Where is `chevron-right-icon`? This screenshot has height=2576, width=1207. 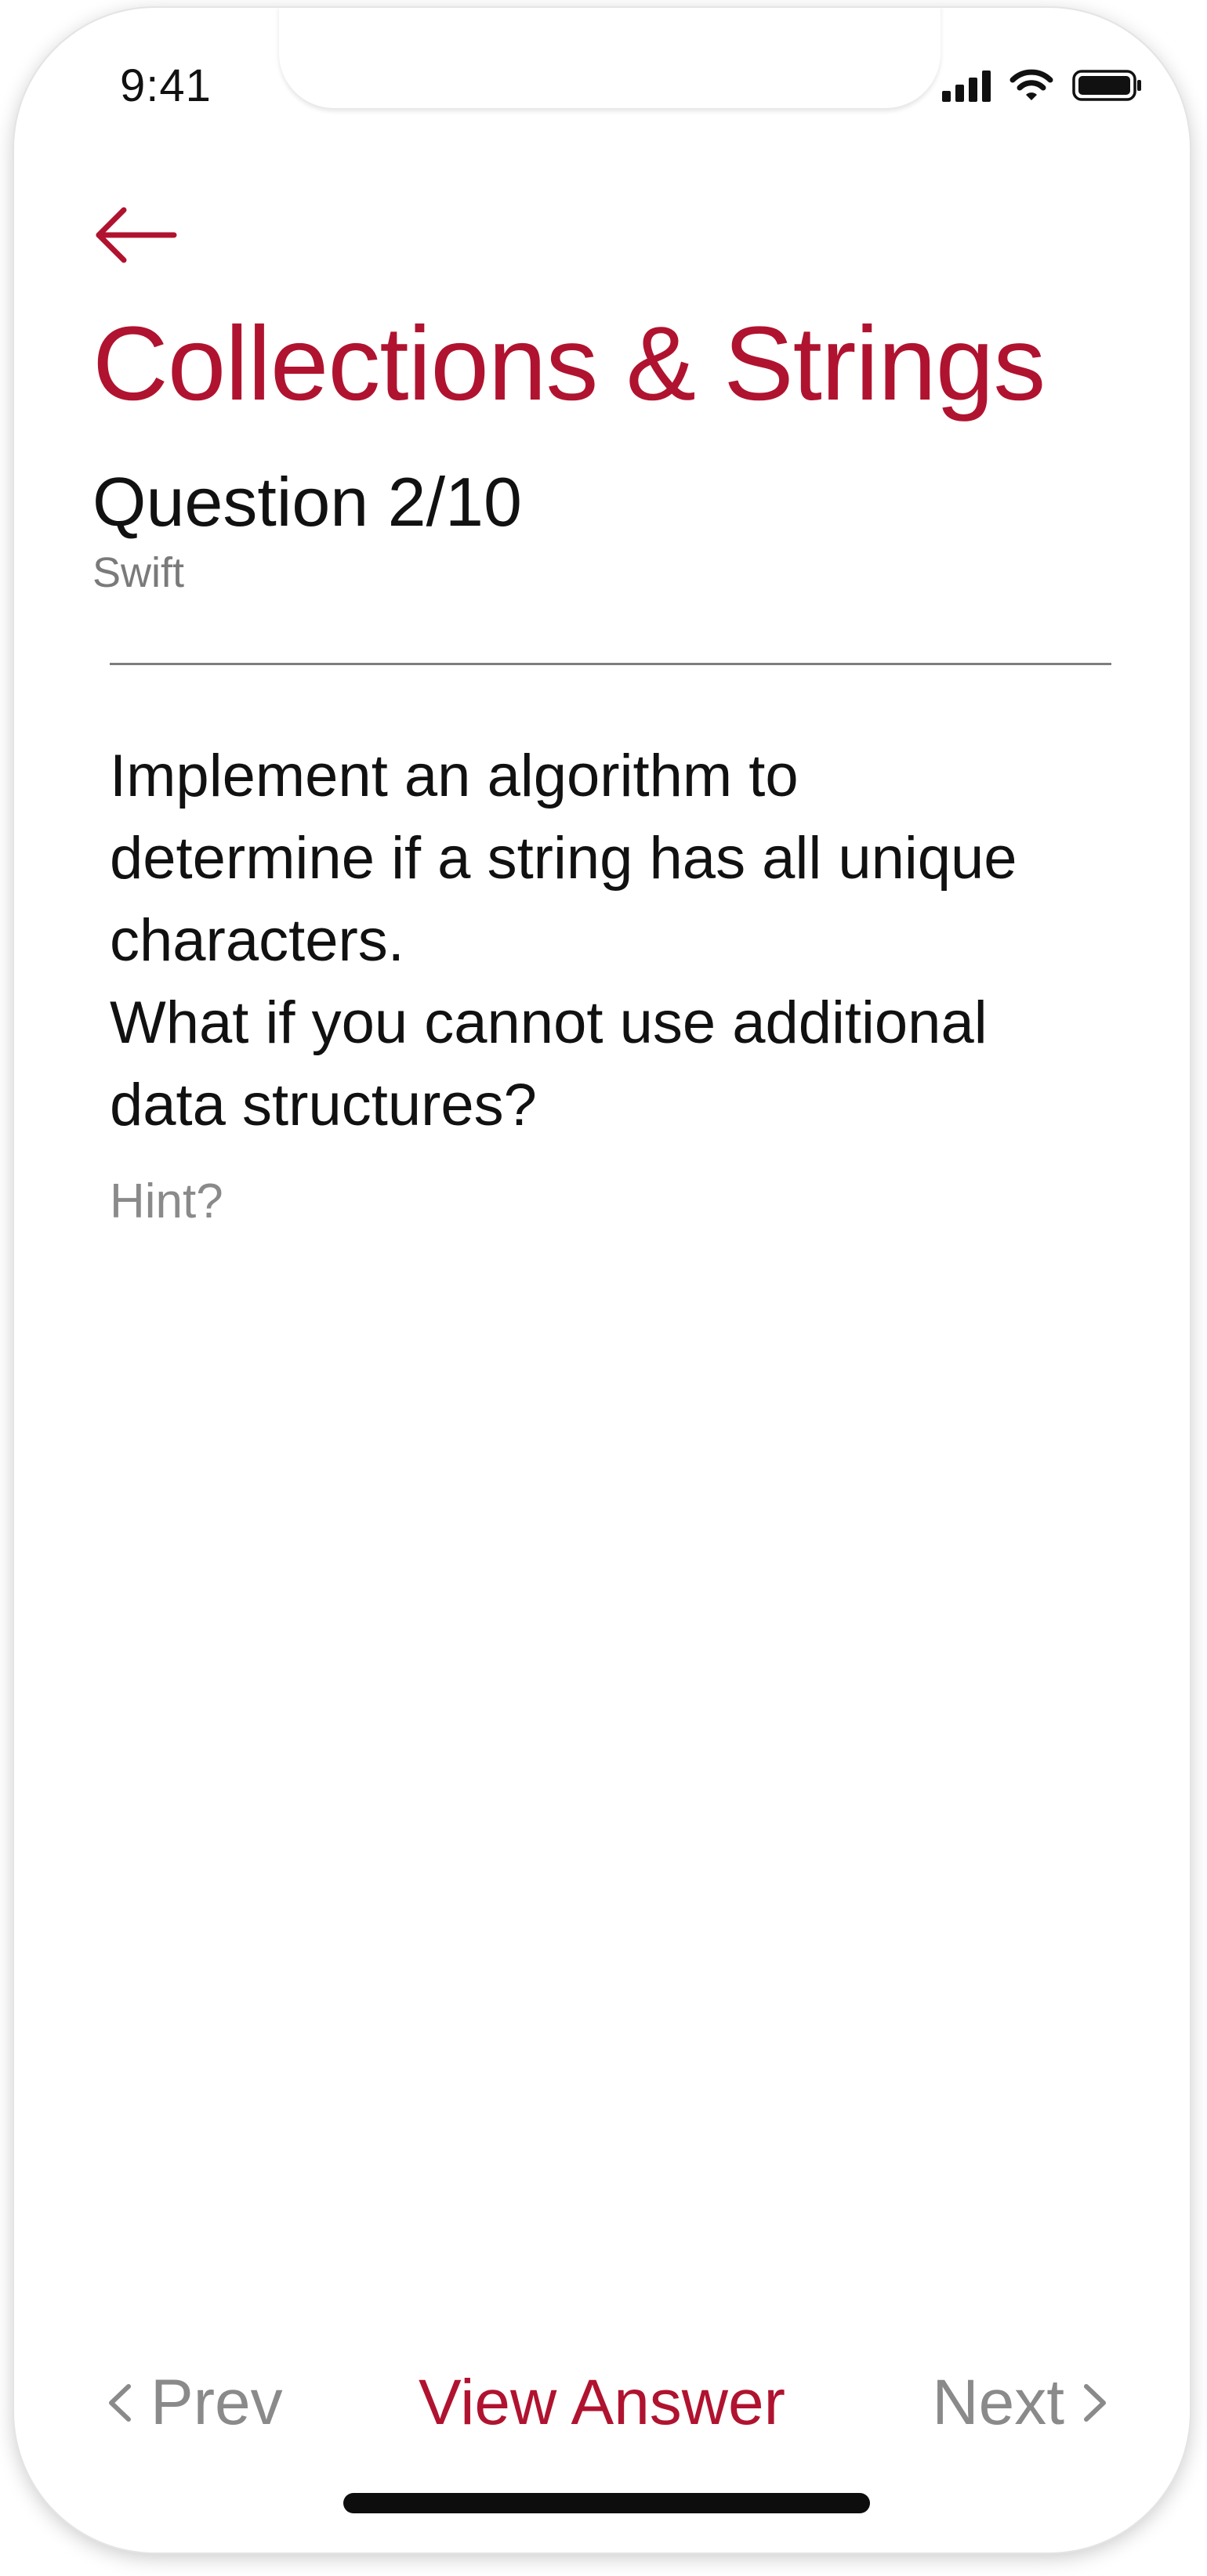 chevron-right-icon is located at coordinates (1095, 2403).